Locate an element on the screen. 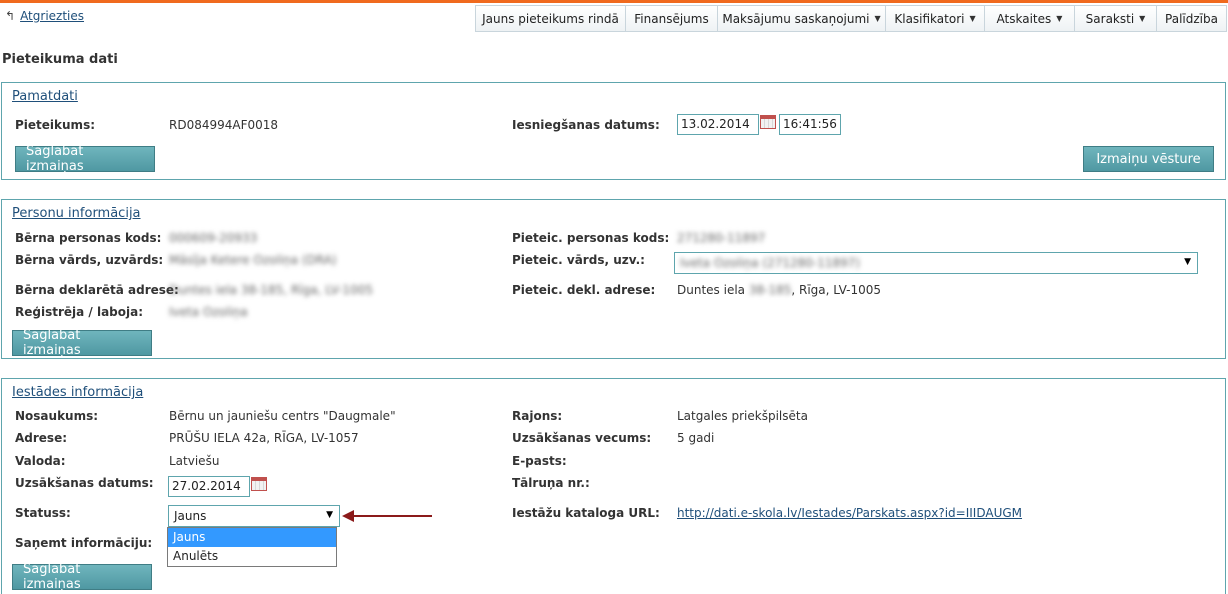 Image resolution: width=1228 pixels, height=594 pixels. nav-maksajumu-saskanojumi: Maksājumu saskaņojumi ▼ is located at coordinates (802, 18).